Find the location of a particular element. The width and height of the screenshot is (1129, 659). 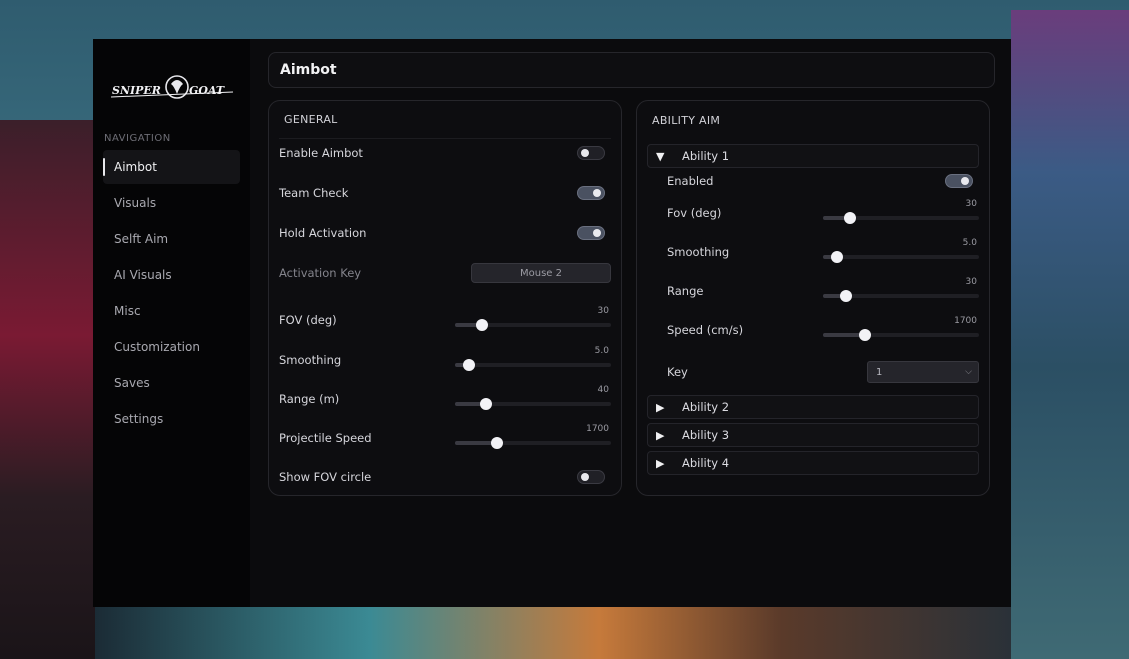

background-character-right is located at coordinates (1070, 334).